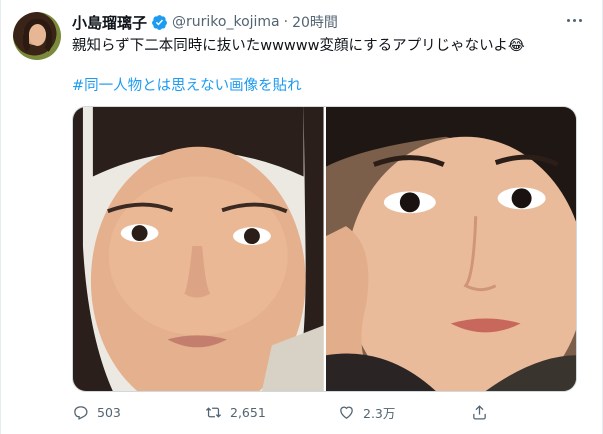 The width and height of the screenshot is (603, 434). Describe the element at coordinates (159, 22) in the screenshot. I see `verified-badge-icon` at that location.